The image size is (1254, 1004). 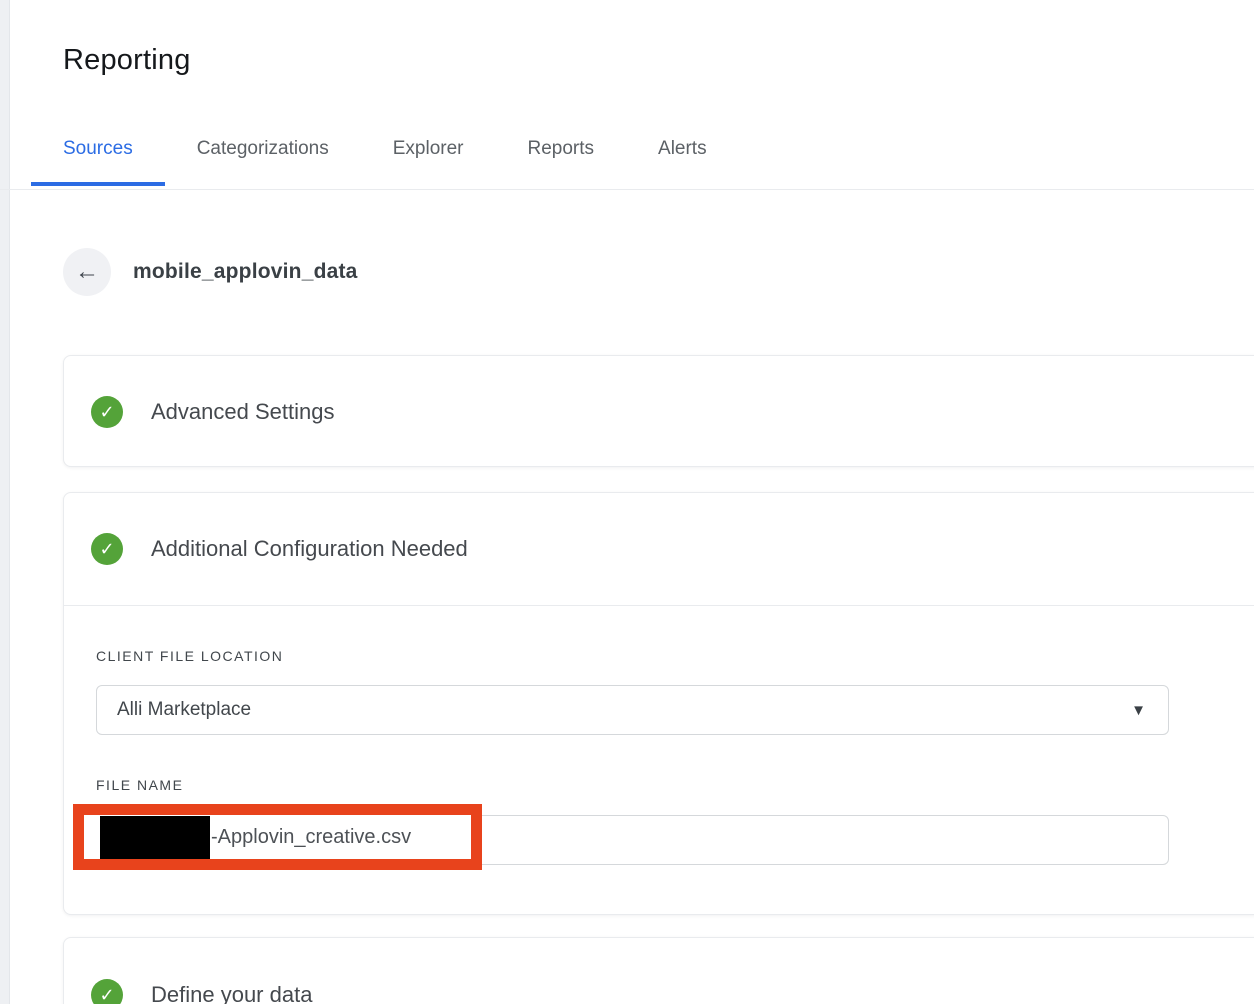 I want to click on card-advanced-settings-header: ✓ Advanced Settings, so click(x=659, y=412).